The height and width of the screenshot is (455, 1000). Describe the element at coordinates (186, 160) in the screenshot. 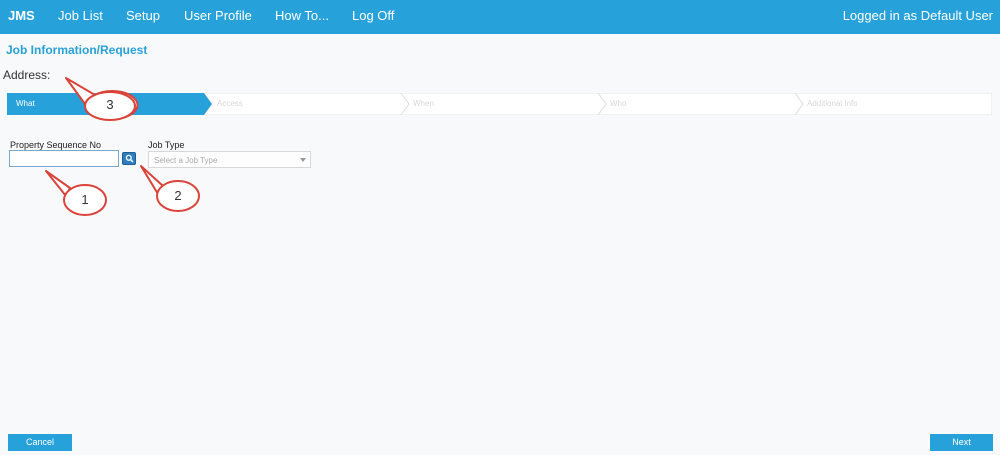

I see `job-type-placeholder: Select a Job Type` at that location.